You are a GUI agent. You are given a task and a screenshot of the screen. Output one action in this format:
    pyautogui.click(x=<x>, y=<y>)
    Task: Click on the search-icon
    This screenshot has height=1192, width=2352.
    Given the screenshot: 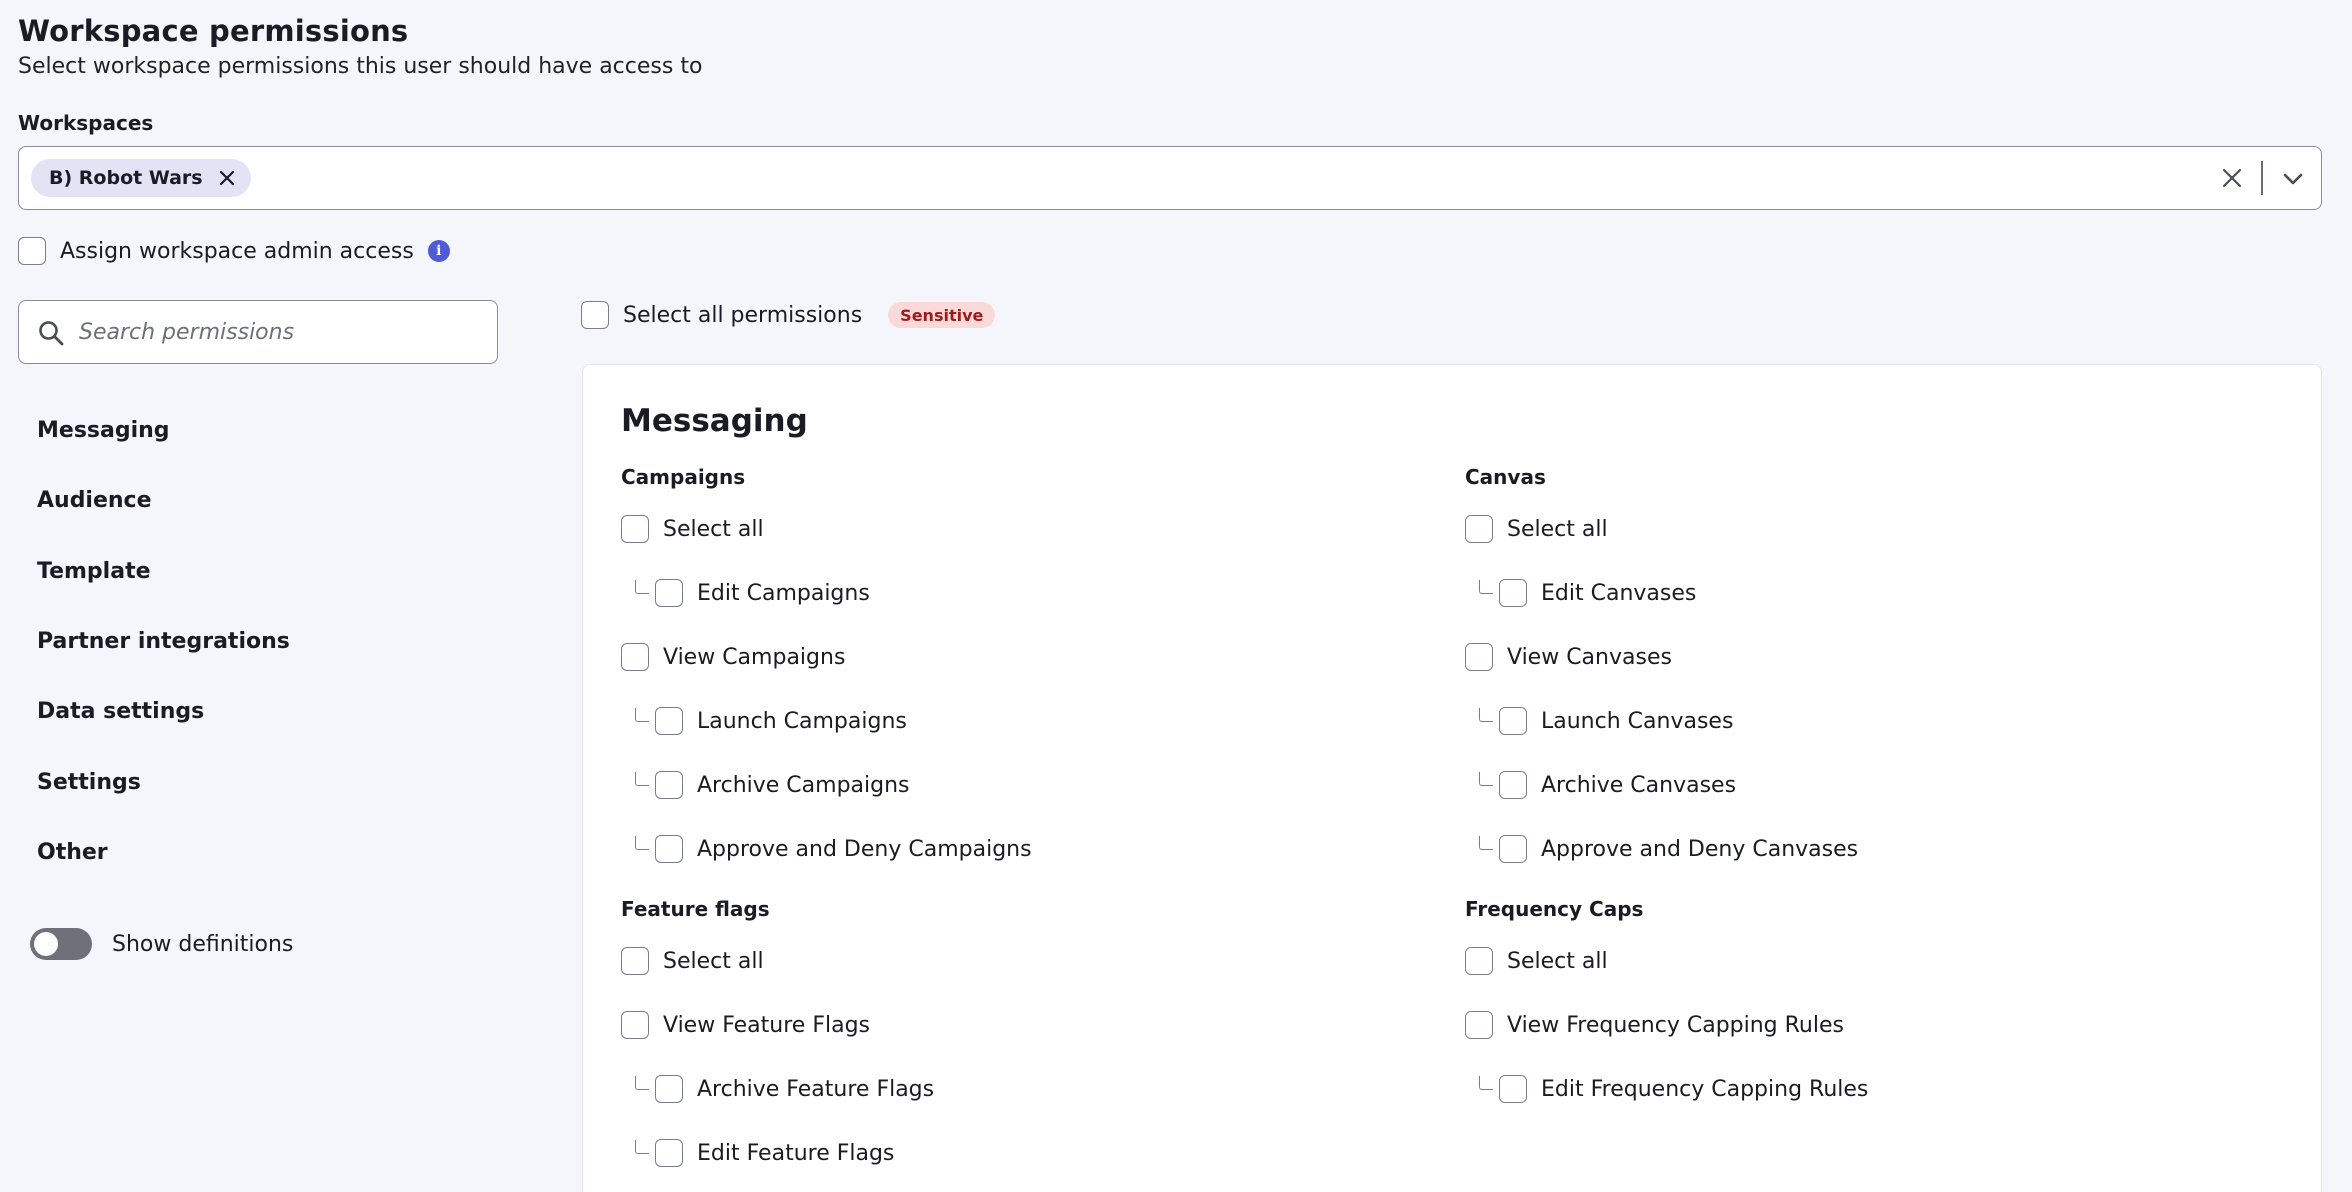 What is the action you would take?
    pyautogui.click(x=51, y=333)
    